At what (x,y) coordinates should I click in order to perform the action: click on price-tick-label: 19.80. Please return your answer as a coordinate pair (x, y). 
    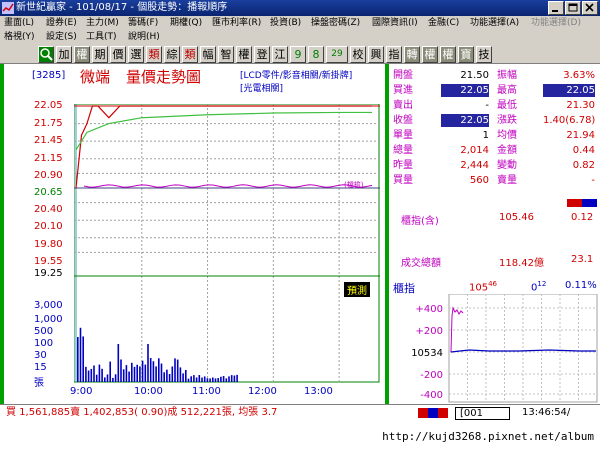
    Looking at the image, I should click on (48, 244).